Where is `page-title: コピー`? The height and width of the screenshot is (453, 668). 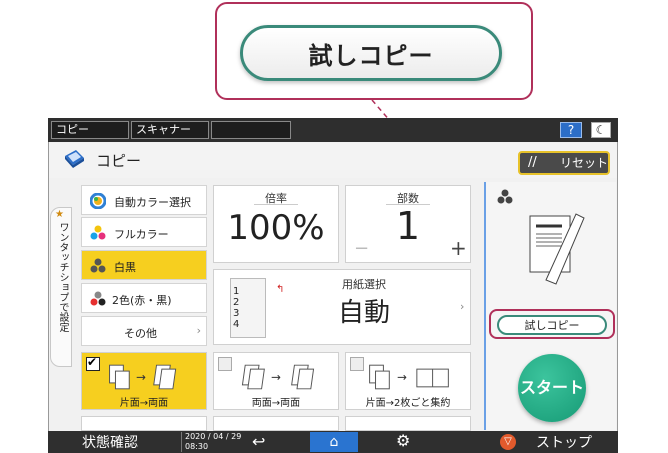
page-title: コピー is located at coordinates (119, 161).